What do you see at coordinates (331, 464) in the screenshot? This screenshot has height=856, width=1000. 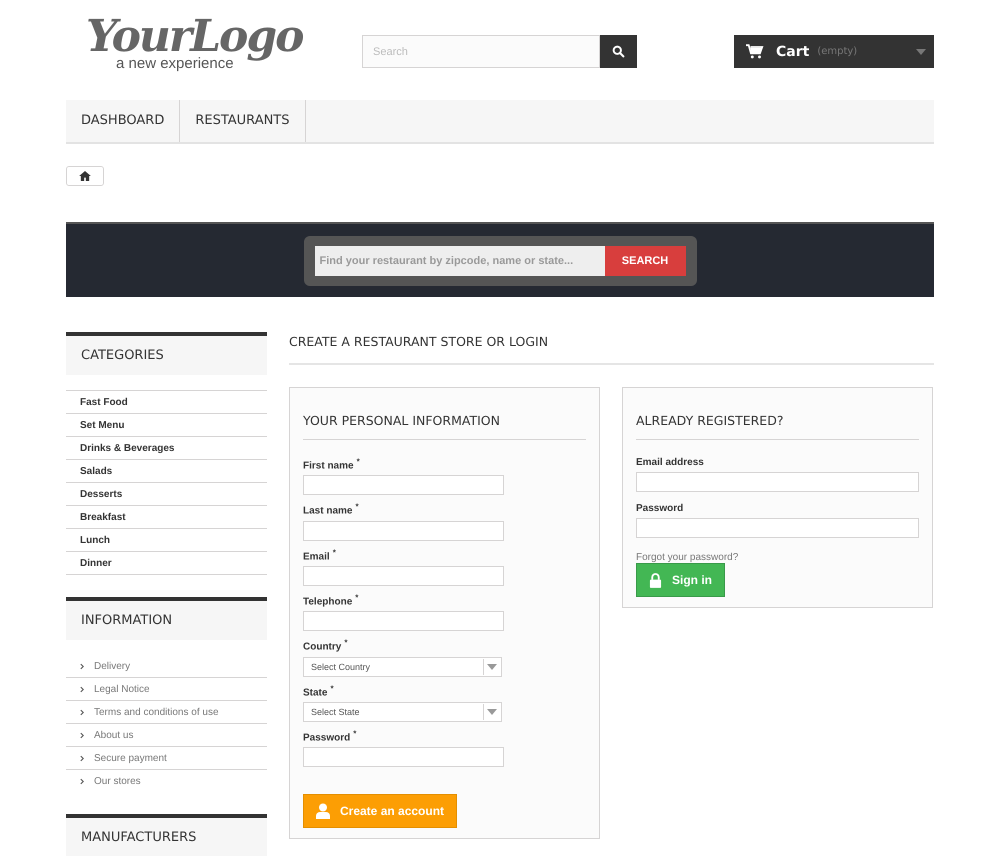 I see `field-label: First name $^{*}$` at bounding box center [331, 464].